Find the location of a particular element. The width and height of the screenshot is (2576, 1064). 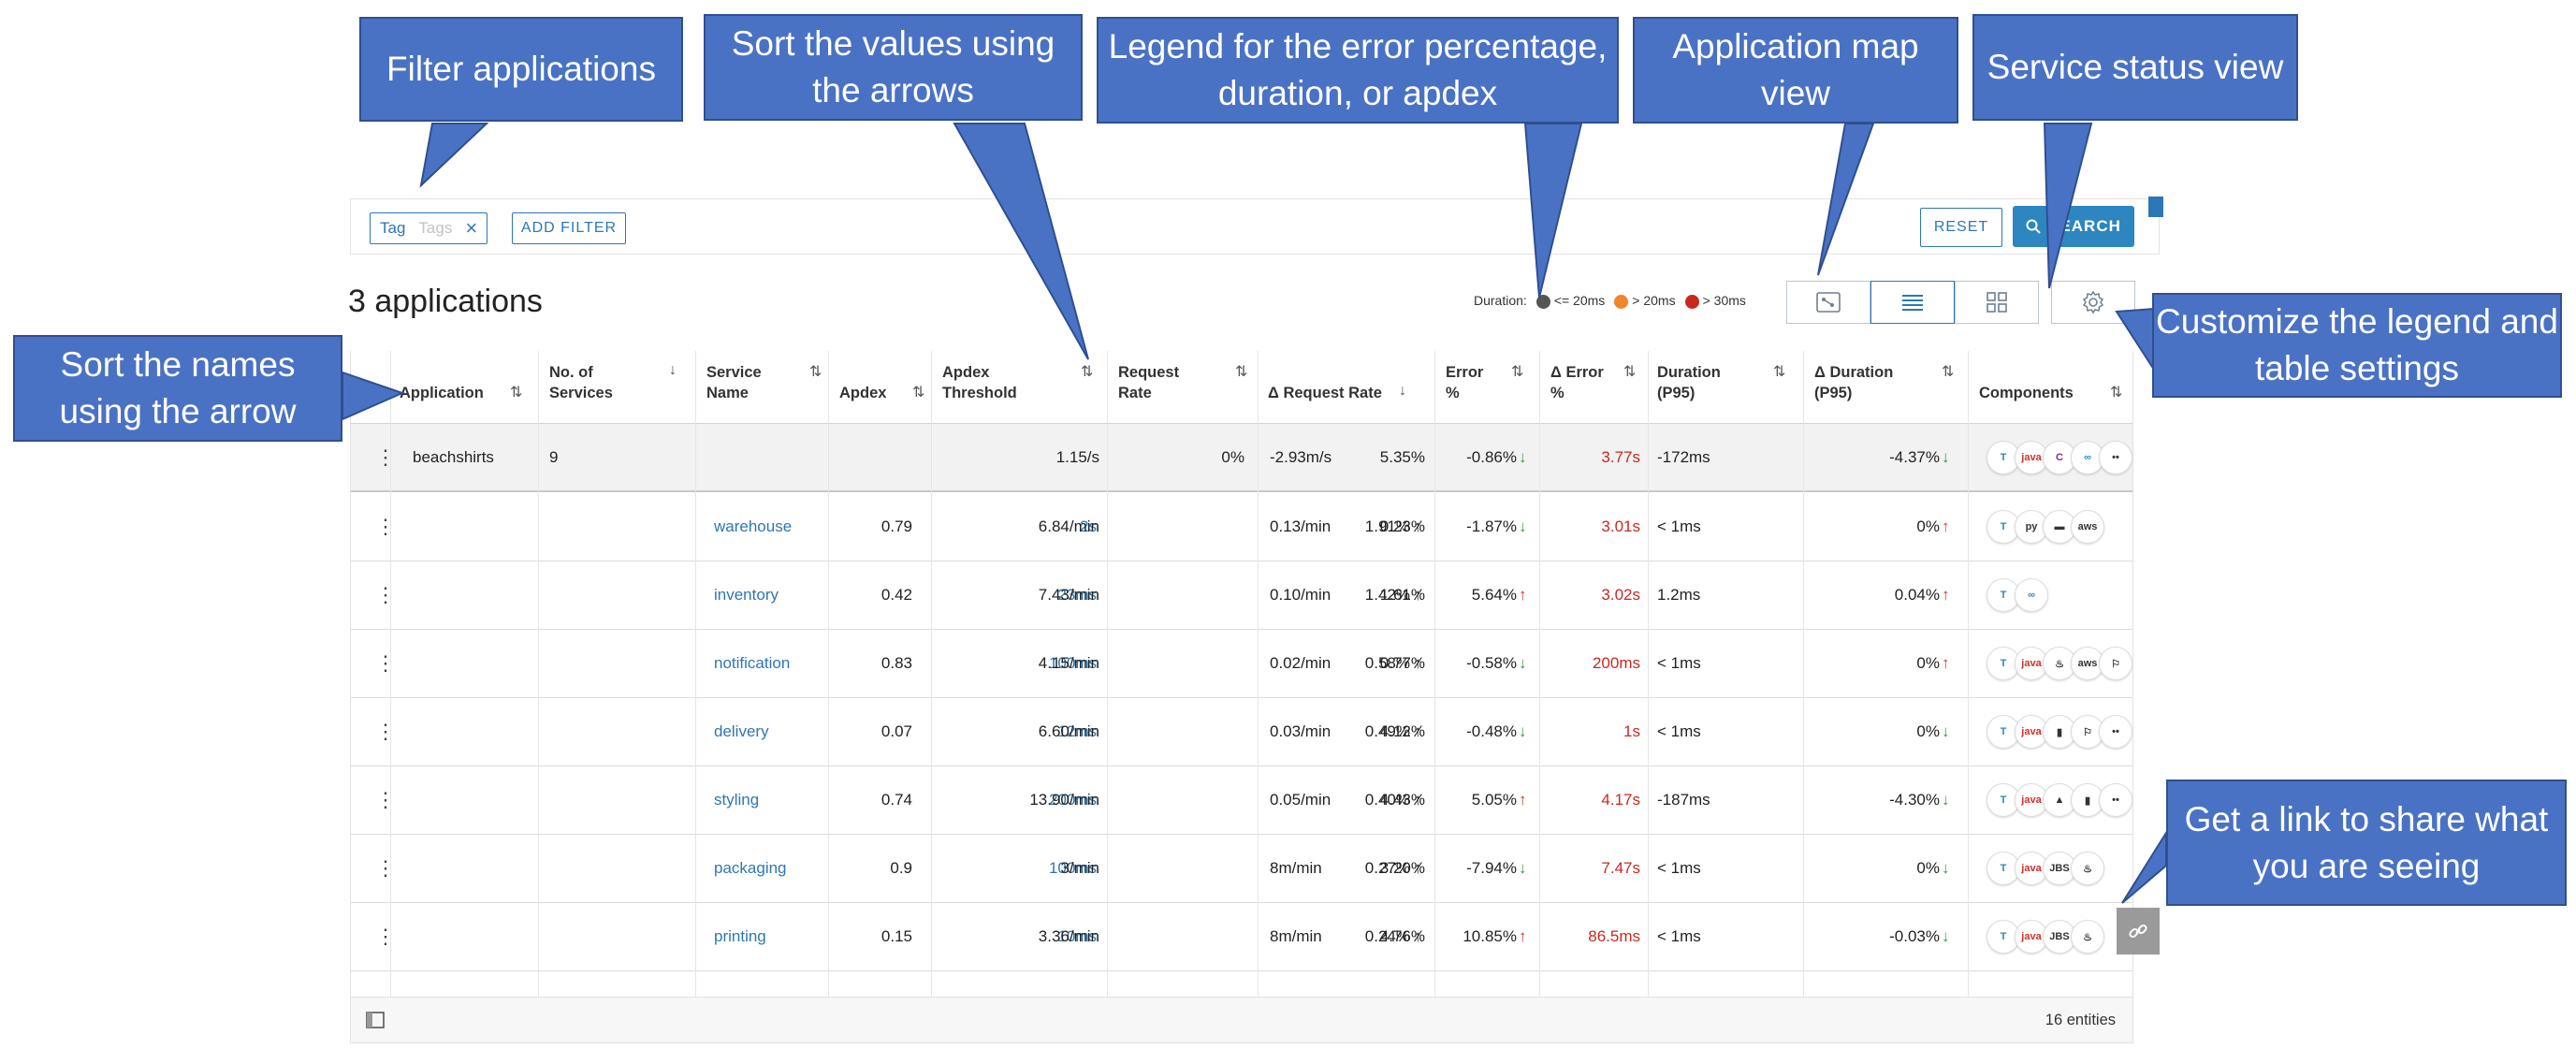

callout-filter: Filter applications is located at coordinates (521, 69).